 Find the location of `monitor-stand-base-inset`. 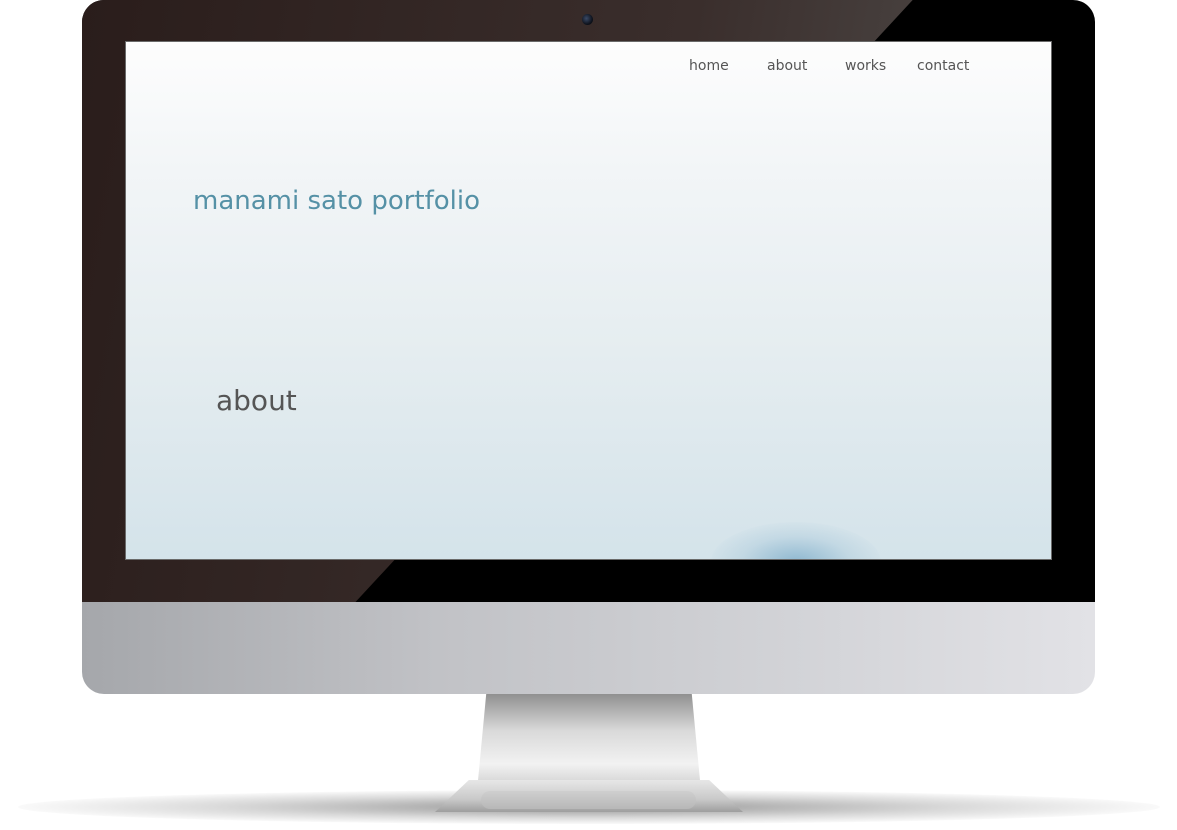

monitor-stand-base-inset is located at coordinates (588, 800).